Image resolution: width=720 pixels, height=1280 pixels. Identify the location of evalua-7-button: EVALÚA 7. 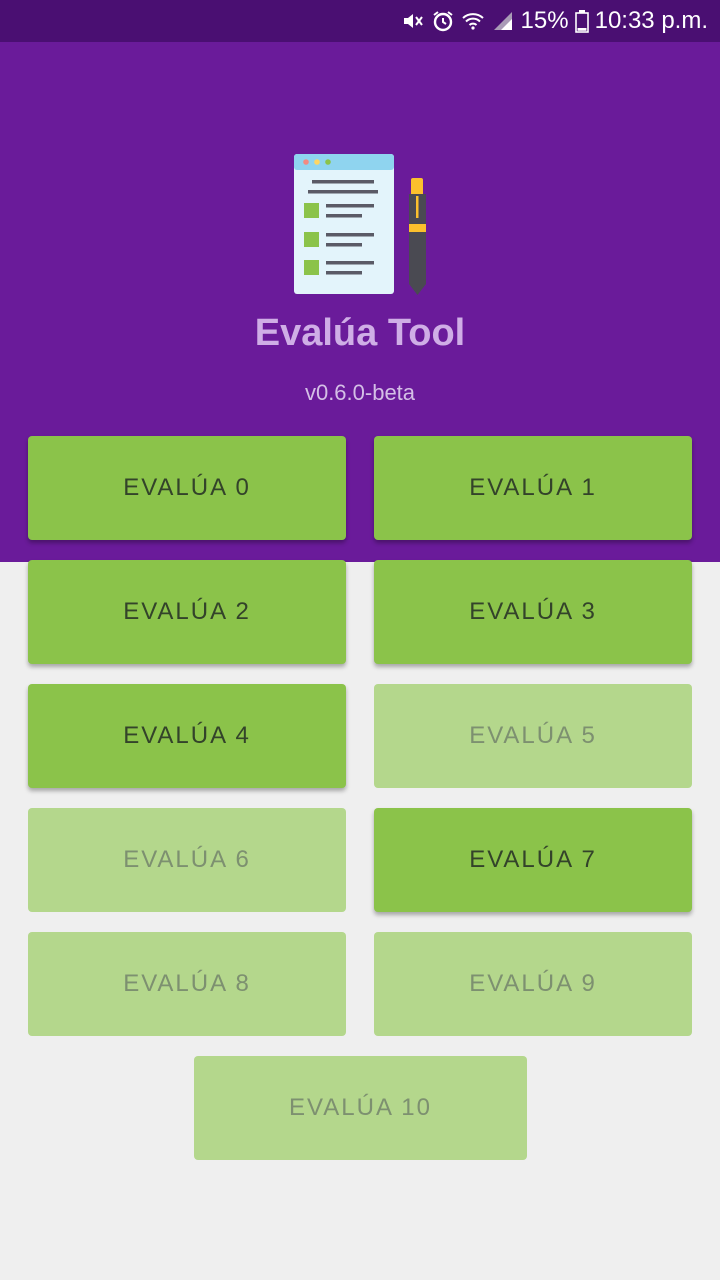
(533, 860).